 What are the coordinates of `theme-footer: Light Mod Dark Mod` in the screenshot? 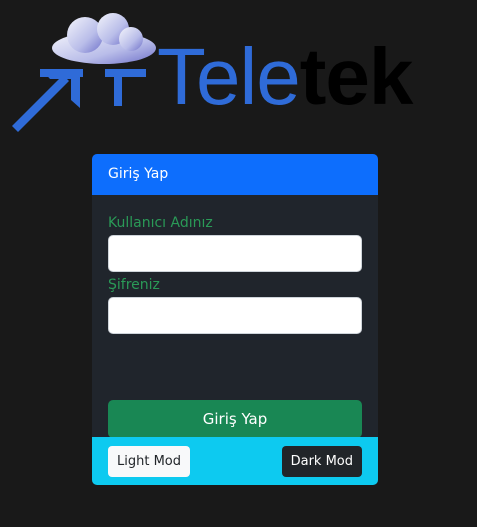 It's located at (235, 461).